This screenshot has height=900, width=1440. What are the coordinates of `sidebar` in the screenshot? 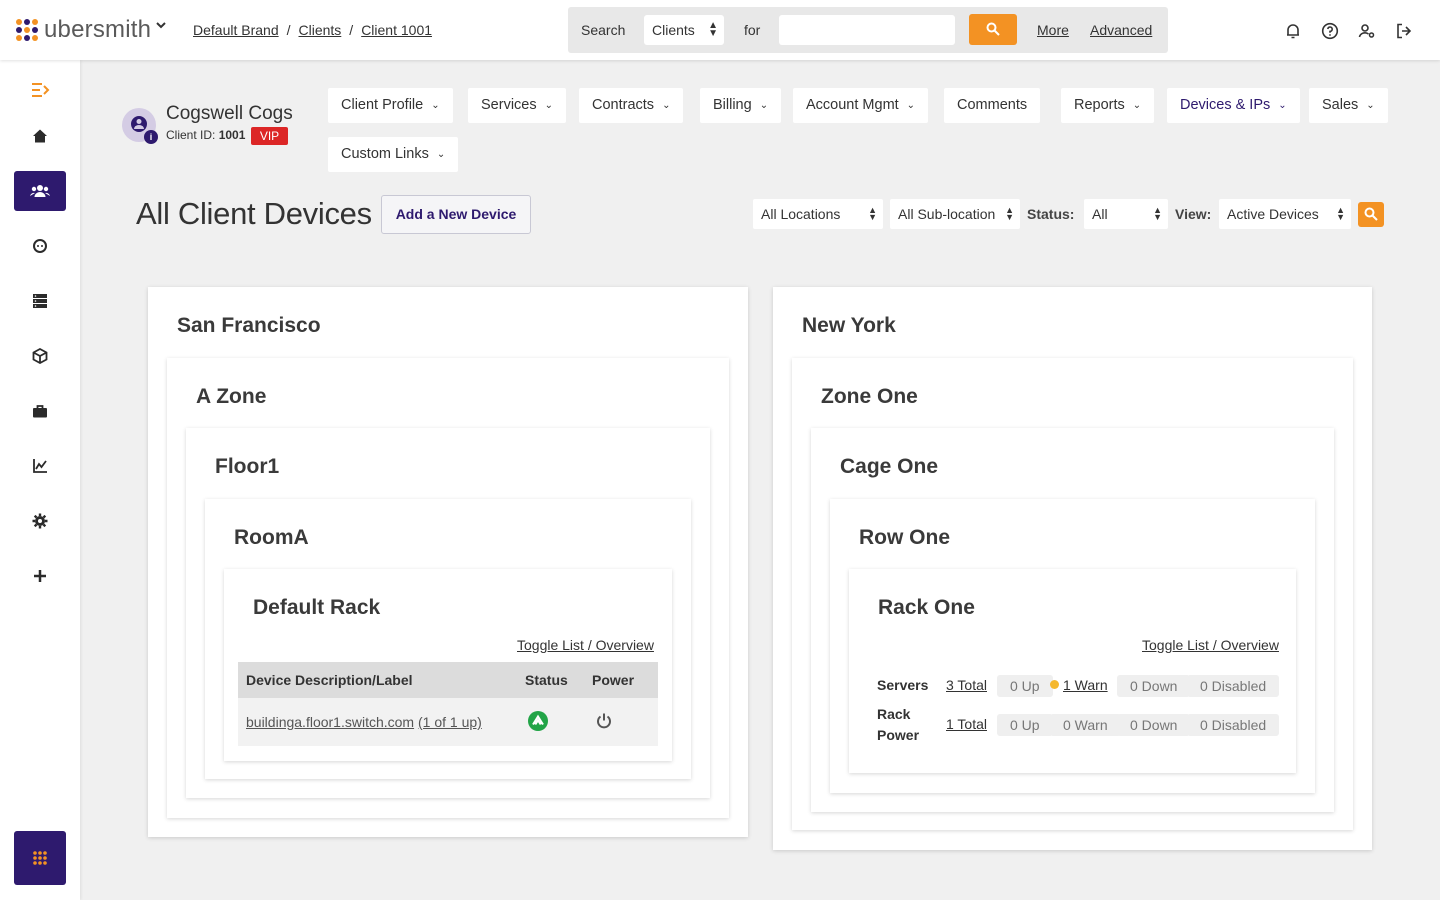 It's located at (40, 480).